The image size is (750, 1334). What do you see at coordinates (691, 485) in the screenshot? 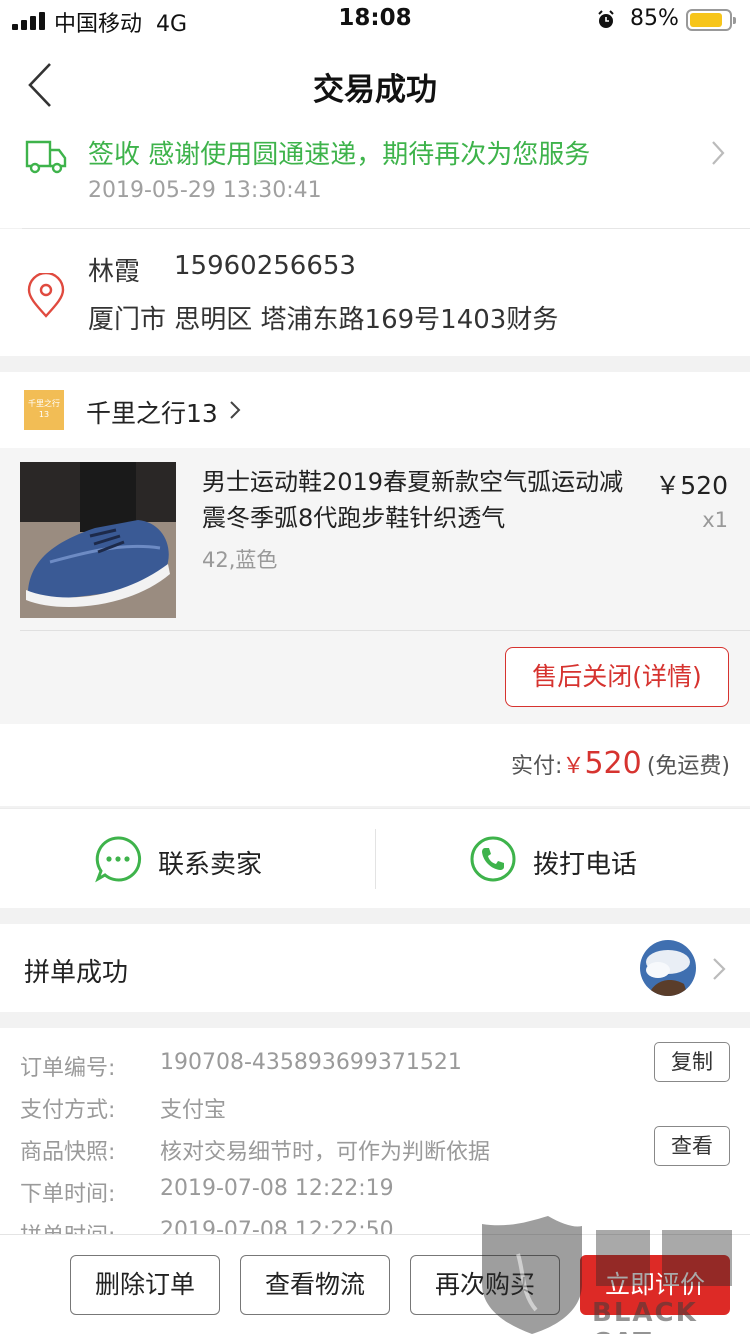
I see `product-price: ￥520` at bounding box center [691, 485].